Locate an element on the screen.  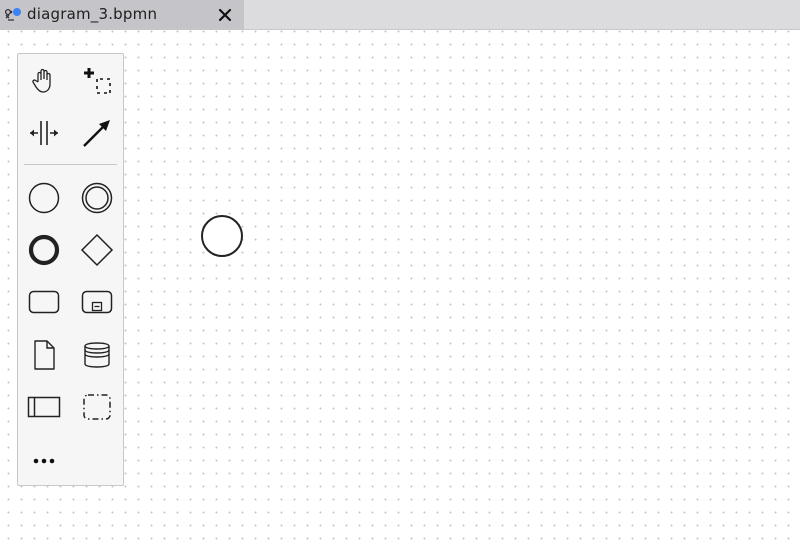
end-event-tool is located at coordinates (44, 250).